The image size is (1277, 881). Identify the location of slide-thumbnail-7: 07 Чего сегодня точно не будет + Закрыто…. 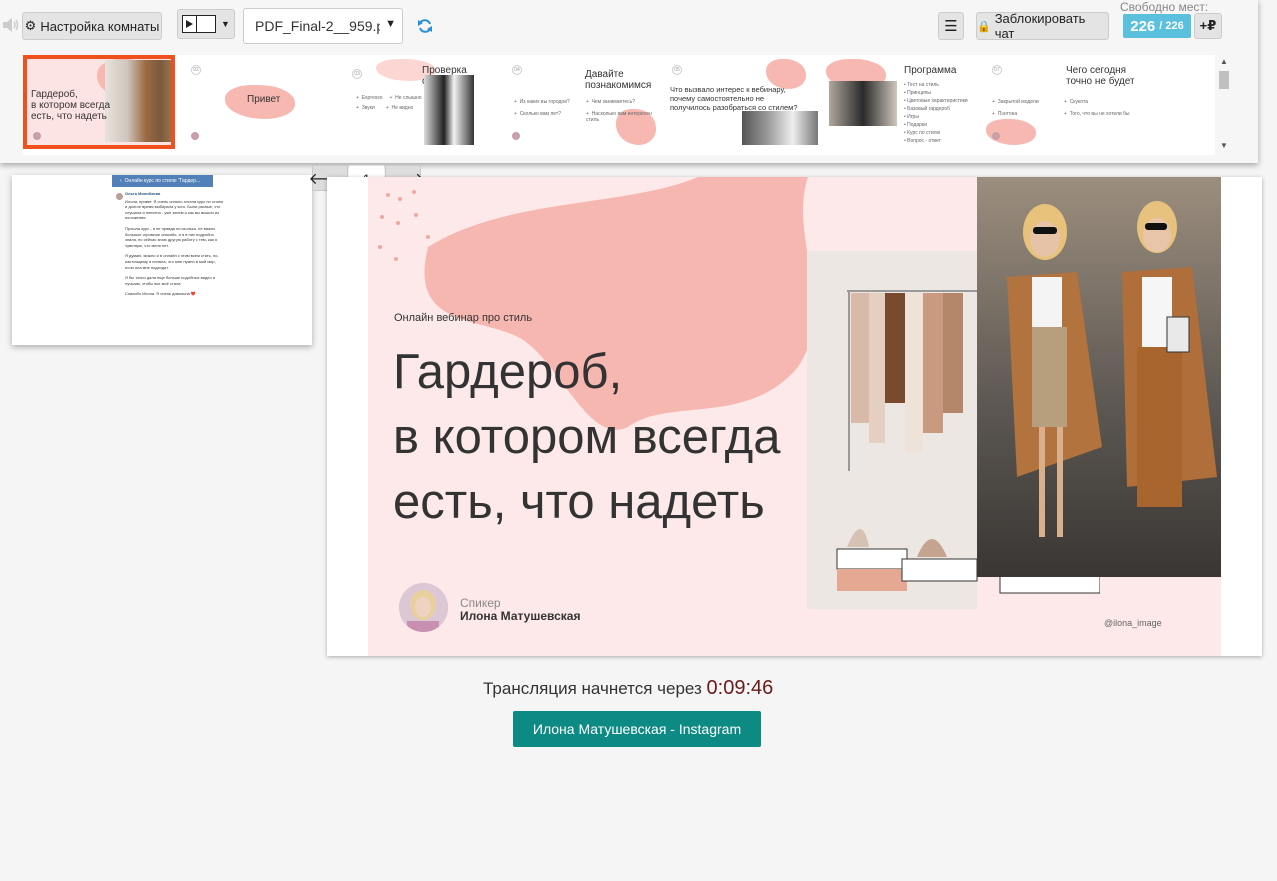
(1062, 102).